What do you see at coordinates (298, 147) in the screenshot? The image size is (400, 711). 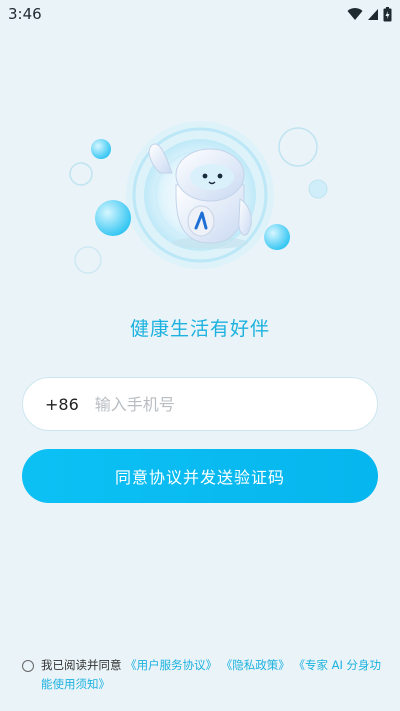 I see `bubble-outline-right` at bounding box center [298, 147].